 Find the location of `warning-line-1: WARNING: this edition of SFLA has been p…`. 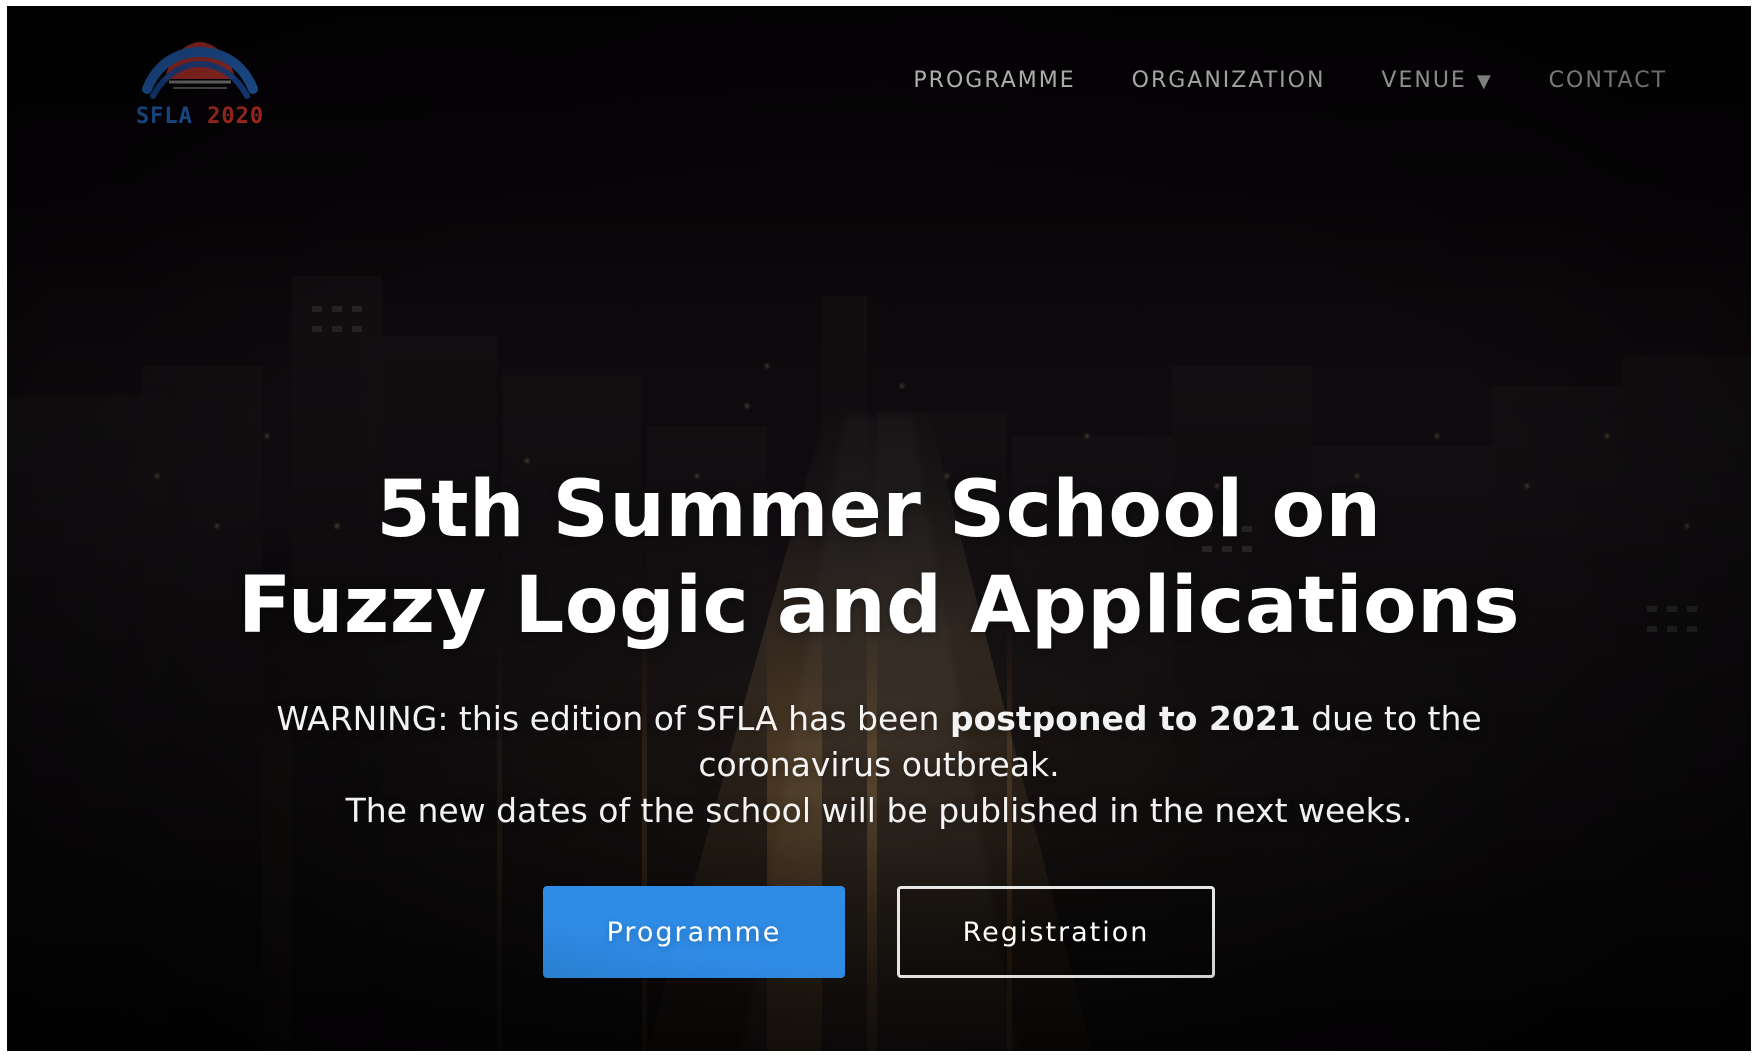

warning-line-1: WARNING: this edition of SFLA has been p… is located at coordinates (879, 719).